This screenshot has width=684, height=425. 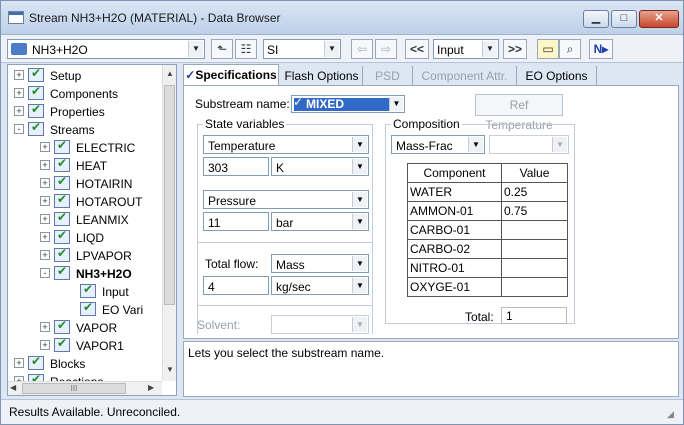 What do you see at coordinates (86, 147) in the screenshot?
I see `tree-item: + ELECTRIC` at bounding box center [86, 147].